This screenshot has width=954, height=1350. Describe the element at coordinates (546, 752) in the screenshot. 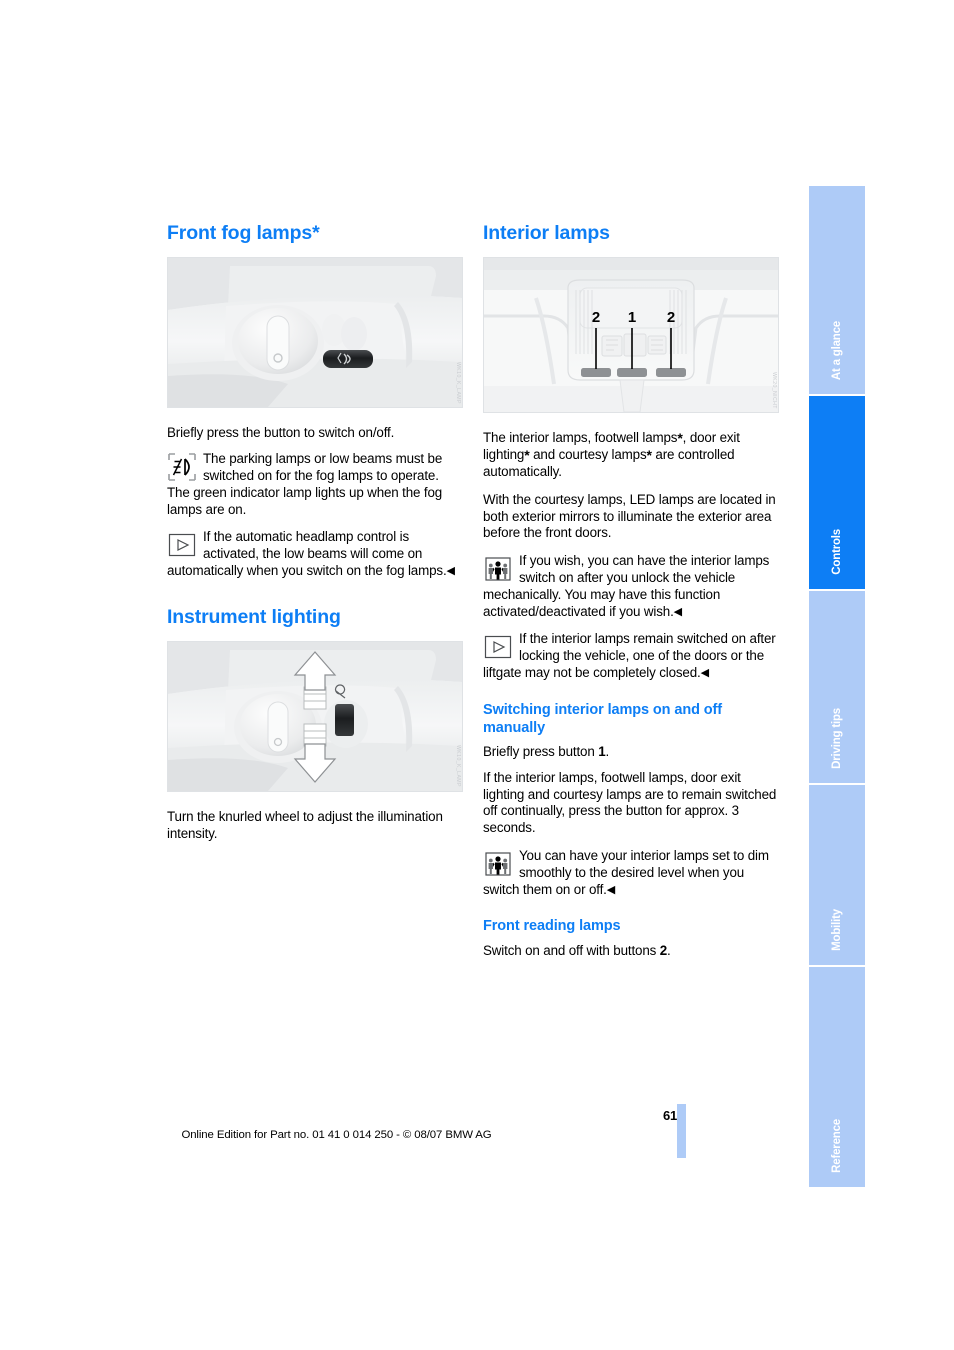

I see `briefly-press-button-text: Briefly press button 1.` at that location.